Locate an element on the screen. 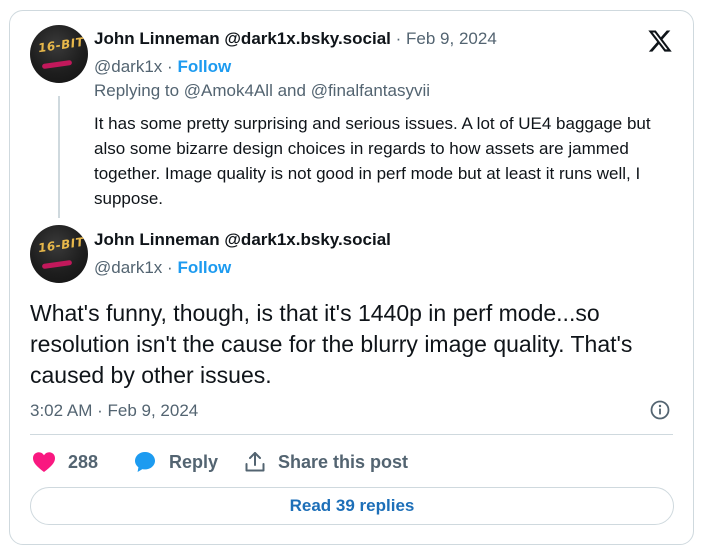 Image resolution: width=703 pixels, height=555 pixels. heart-icon is located at coordinates (44, 462).